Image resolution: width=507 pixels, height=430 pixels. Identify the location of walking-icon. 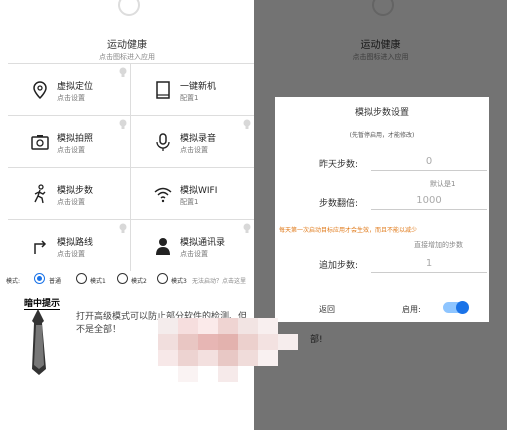
(40, 194).